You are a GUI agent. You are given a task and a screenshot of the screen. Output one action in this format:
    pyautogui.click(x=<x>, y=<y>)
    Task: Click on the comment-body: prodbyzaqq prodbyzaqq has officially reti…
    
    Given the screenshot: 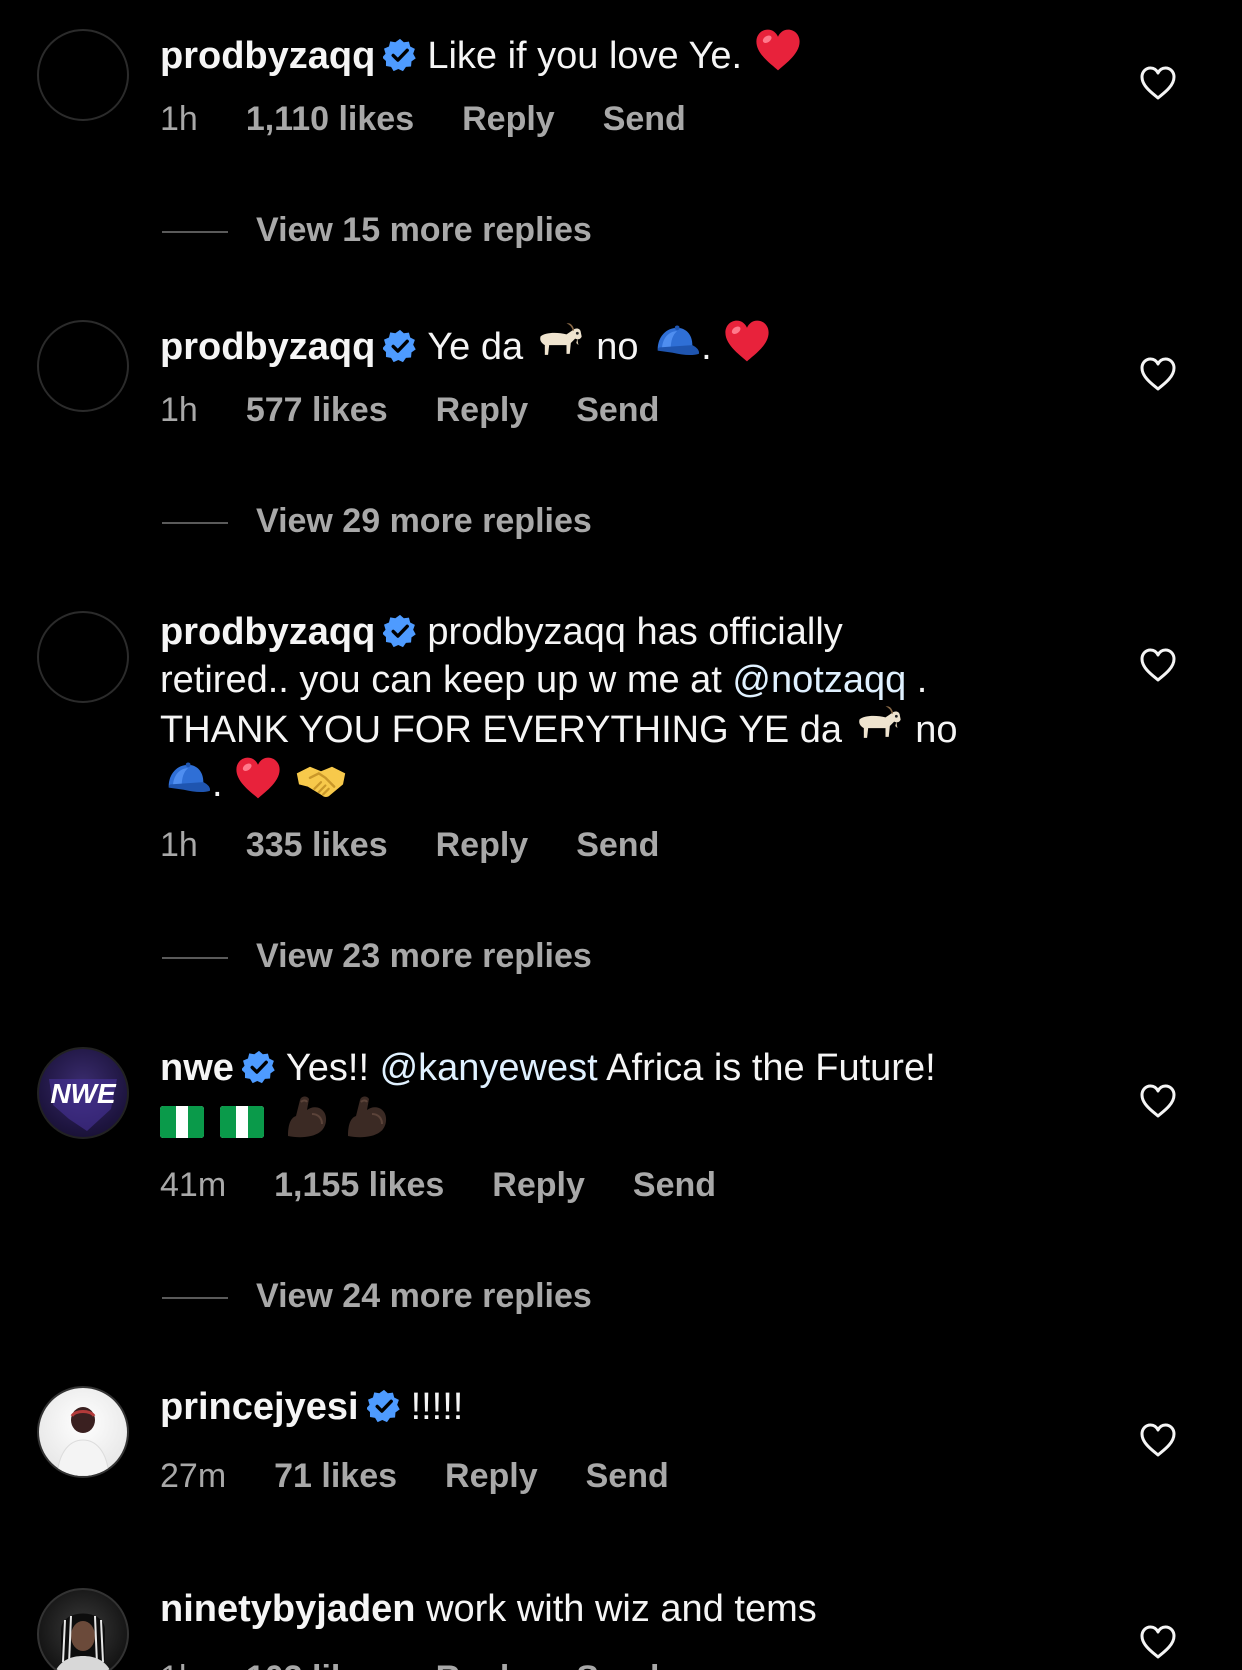 What is the action you would take?
    pyautogui.click(x=610, y=708)
    